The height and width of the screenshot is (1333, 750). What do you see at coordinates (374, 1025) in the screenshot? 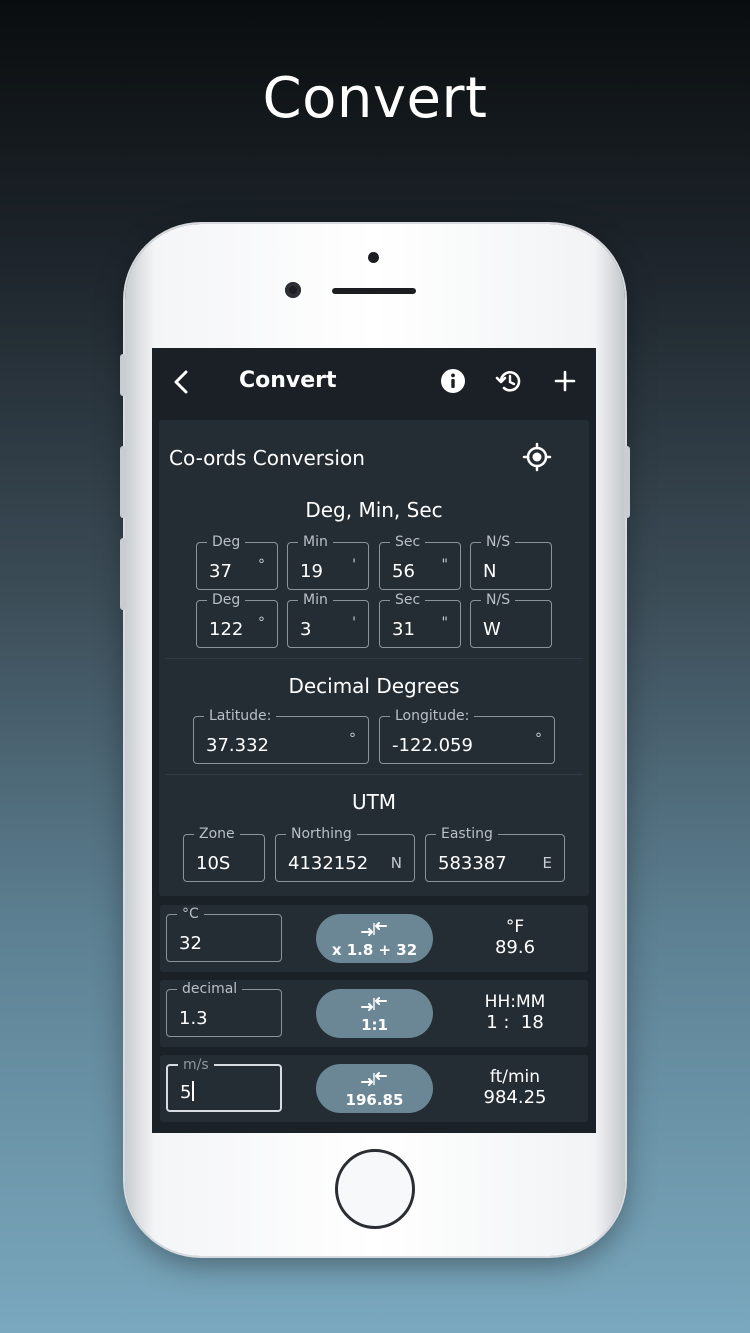
I see `conversion-formula: 1:1` at bounding box center [374, 1025].